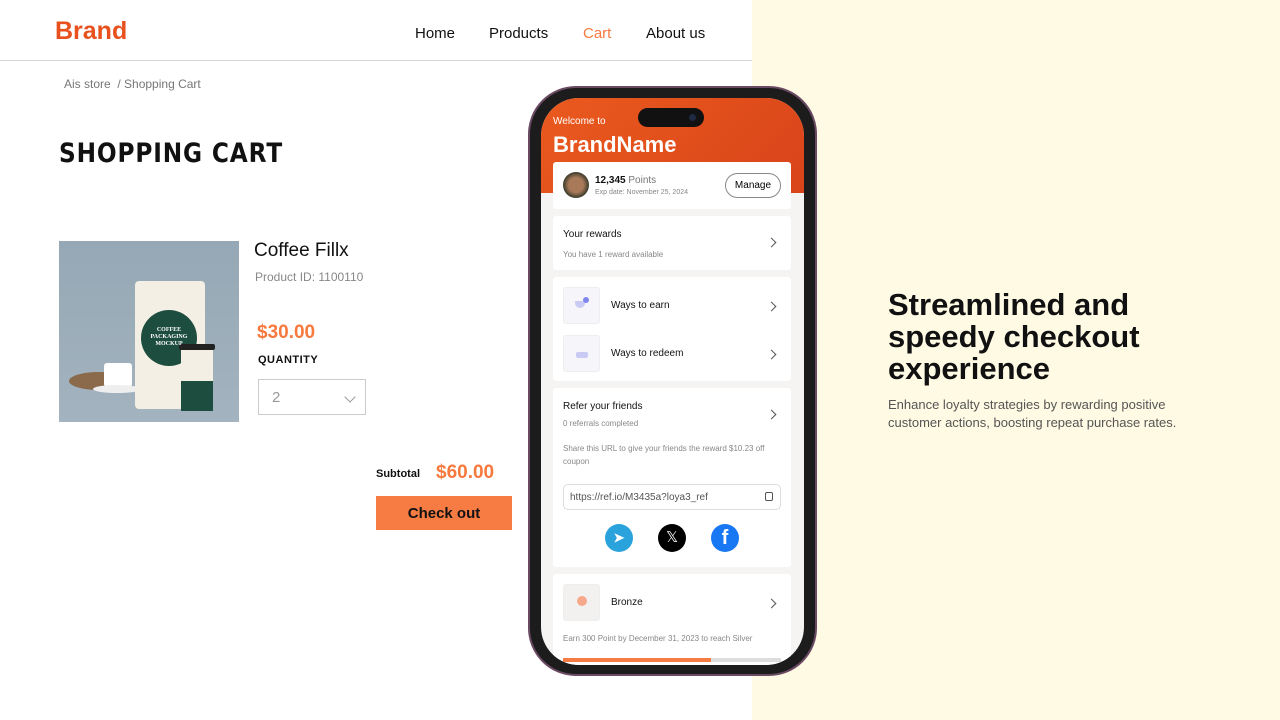  Describe the element at coordinates (601, 423) in the screenshot. I see `refer-sub: 0 referrals completed` at that location.